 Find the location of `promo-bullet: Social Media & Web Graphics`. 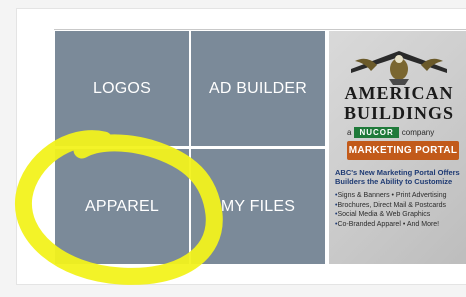

promo-bullet: Social Media & Web Graphics is located at coordinates (400, 215).